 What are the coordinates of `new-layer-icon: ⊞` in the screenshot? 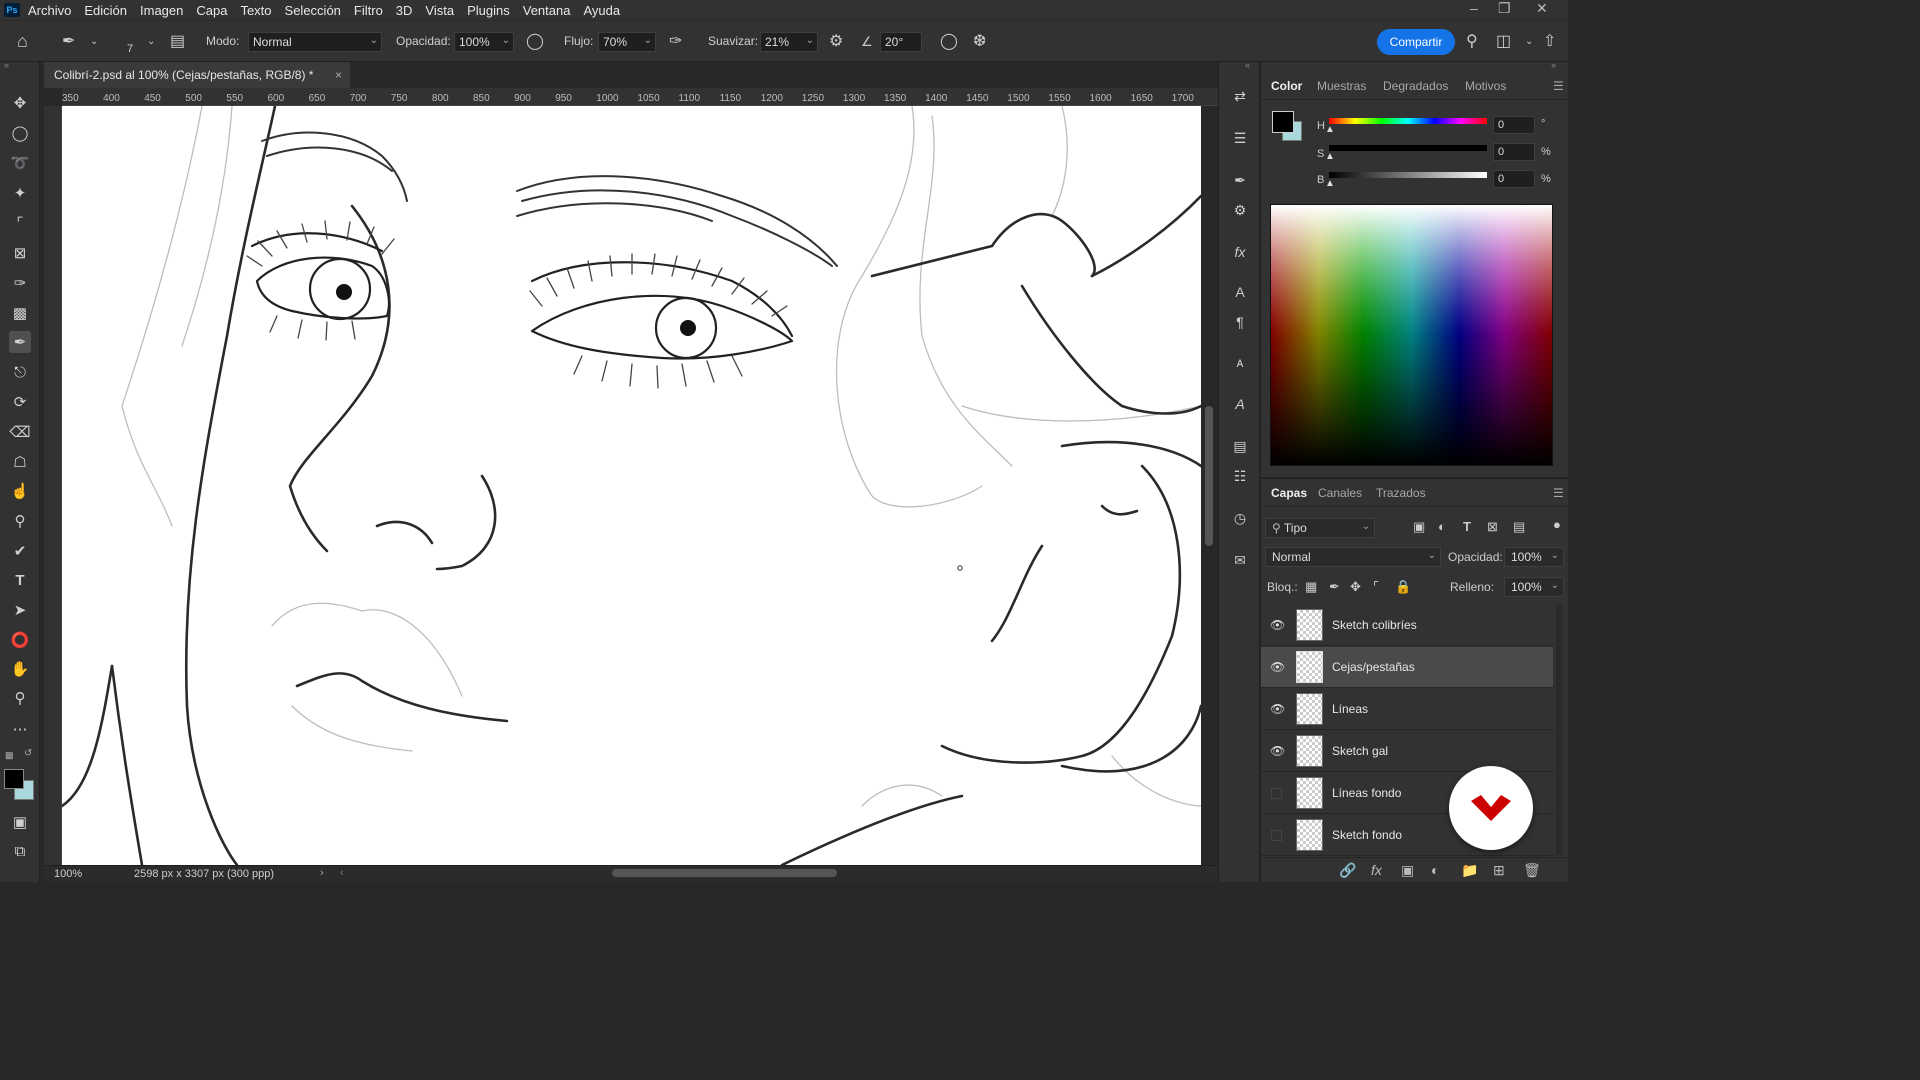 It's located at (1499, 870).